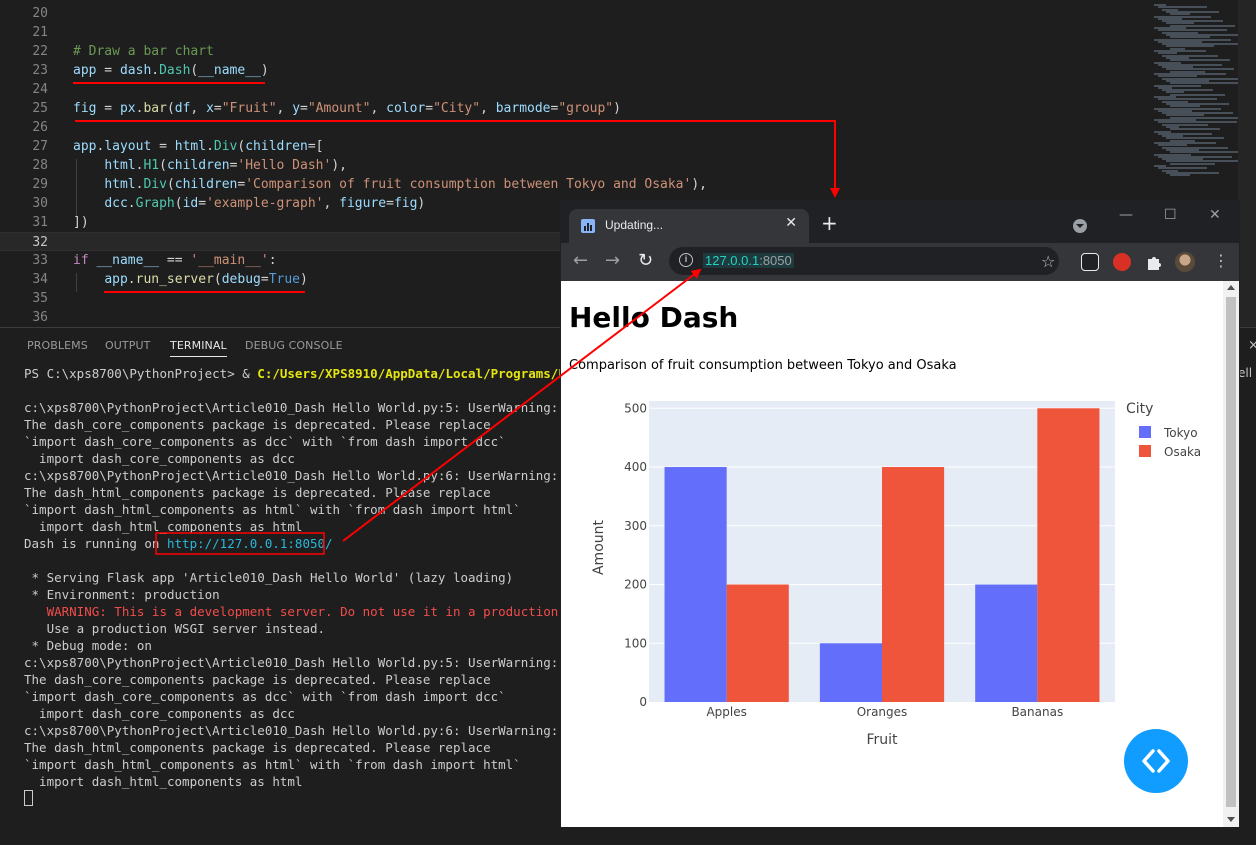 Image resolution: width=1256 pixels, height=845 pixels. I want to click on code-line: 28 html.H1(children='Hello Dash'),, so click(575, 165).